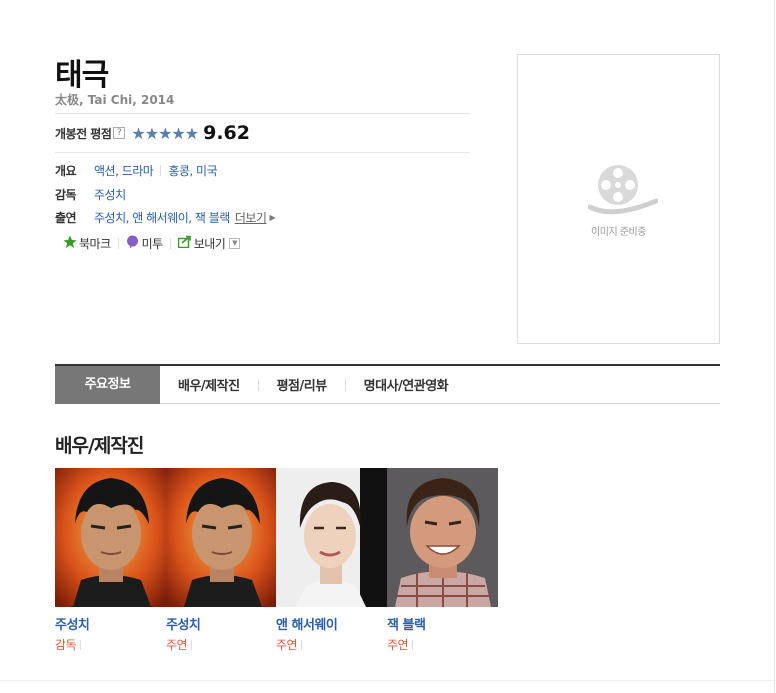  Describe the element at coordinates (192, 170) in the screenshot. I see `country-link: 홍콩, 미국` at that location.